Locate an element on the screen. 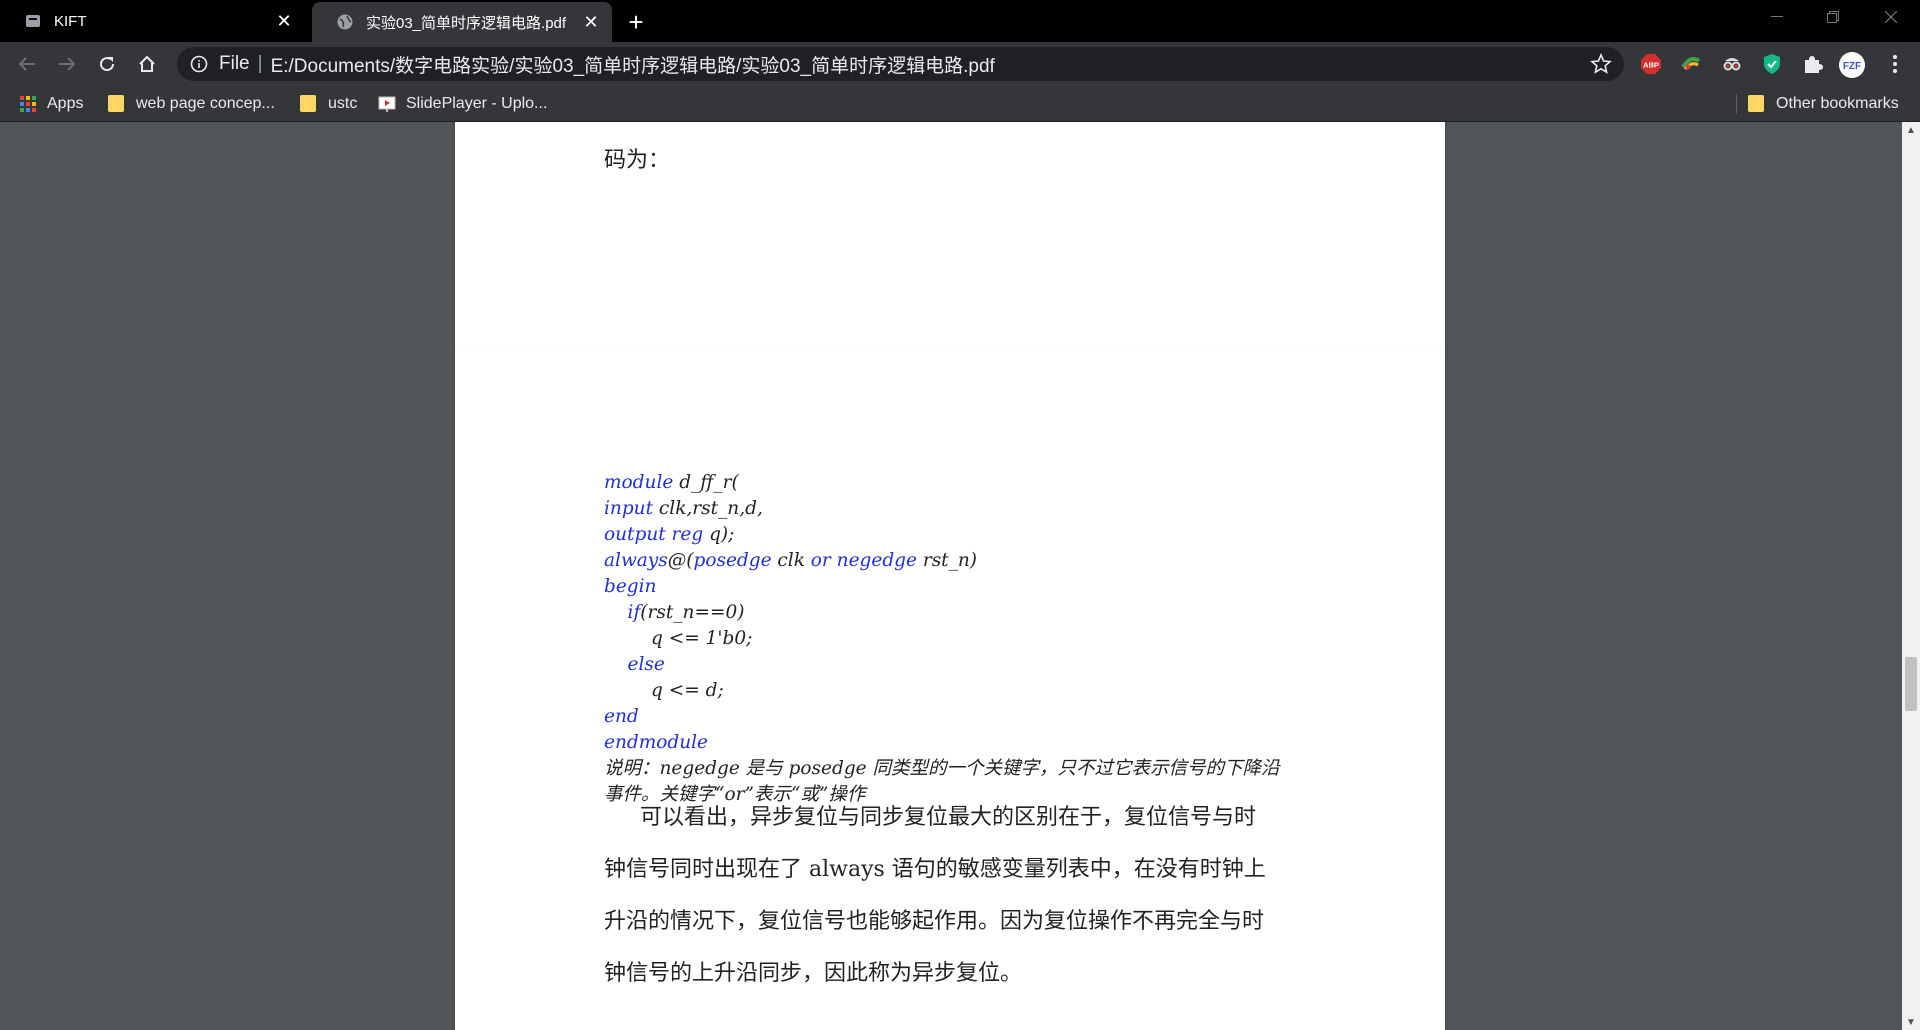 This screenshot has height=1030, width=1920. code-keyword: output reg is located at coordinates (654, 534).